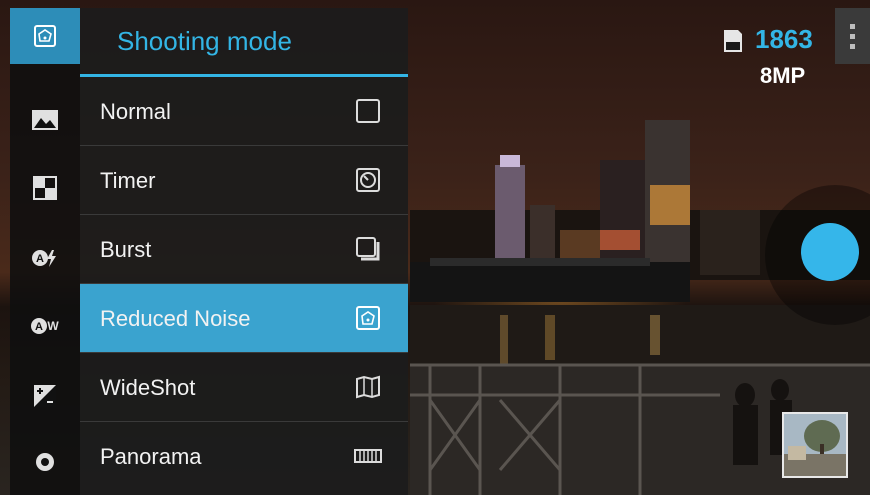 The image size is (870, 495). Describe the element at coordinates (53, 326) in the screenshot. I see `svg-text: W` at that location.